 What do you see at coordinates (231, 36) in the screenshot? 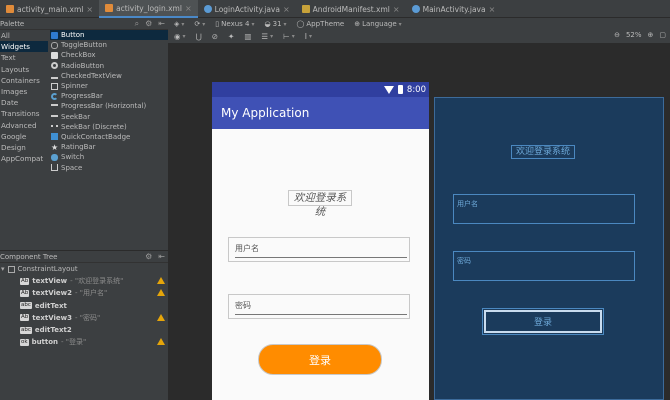
I see `infer-constraints-button: ✦` at bounding box center [231, 36].